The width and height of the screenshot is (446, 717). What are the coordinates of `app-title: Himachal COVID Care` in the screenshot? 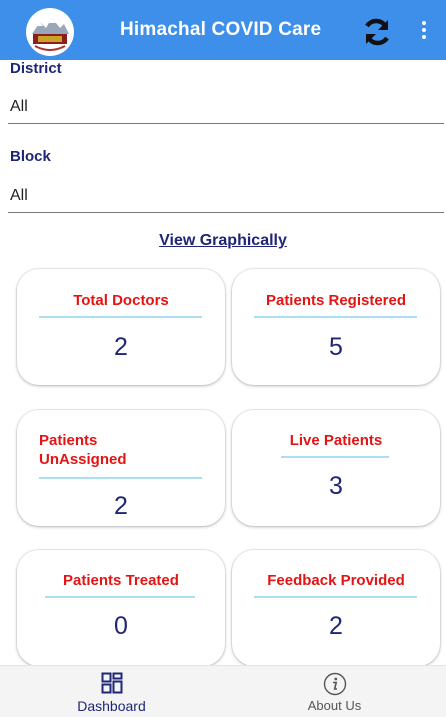 It's located at (221, 29).